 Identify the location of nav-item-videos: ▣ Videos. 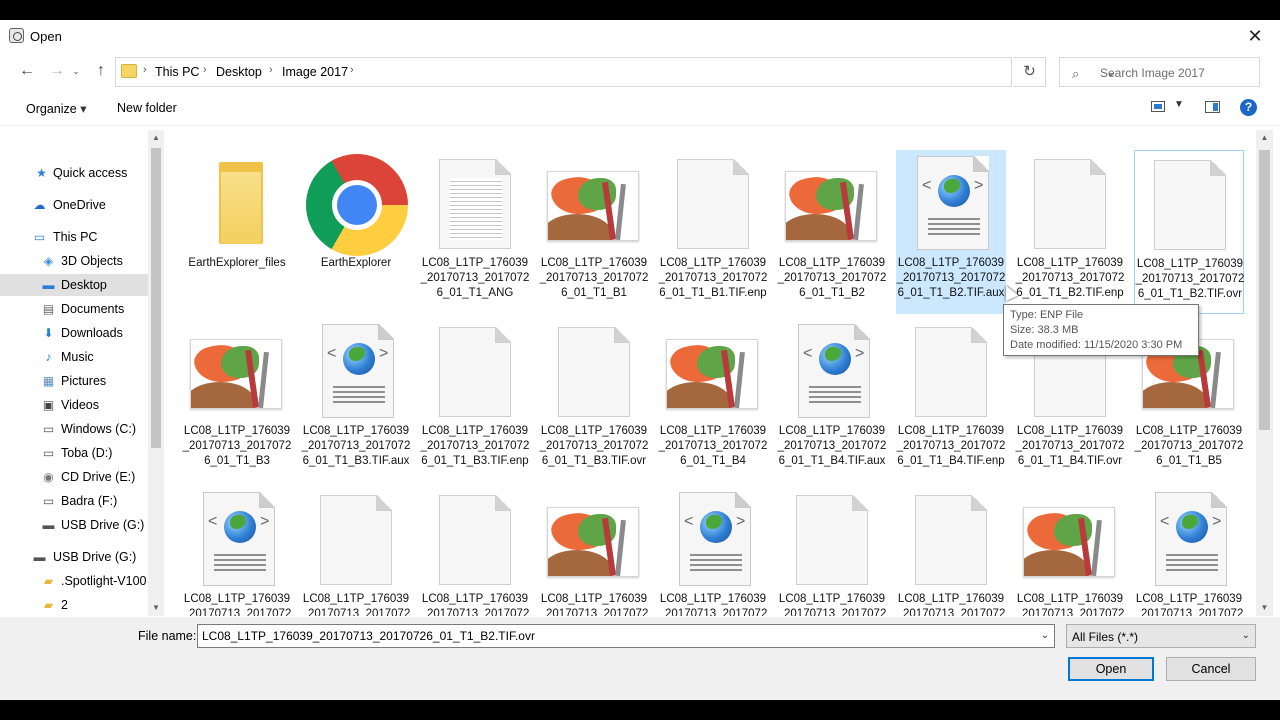
(74, 405).